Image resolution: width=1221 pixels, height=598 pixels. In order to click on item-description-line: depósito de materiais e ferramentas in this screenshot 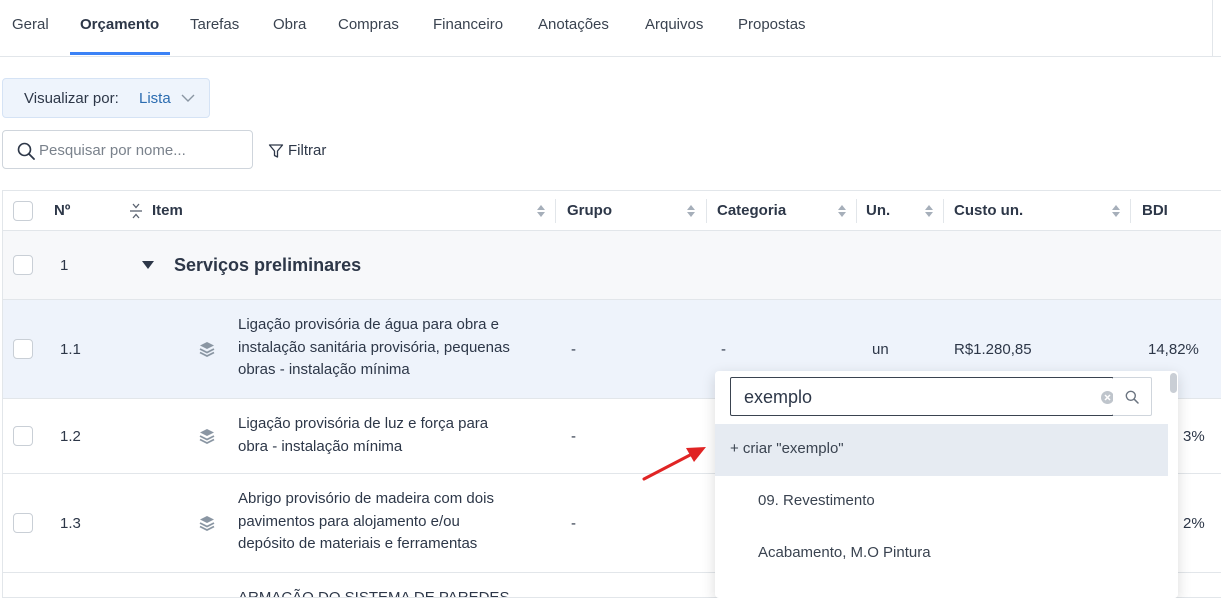, I will do `click(358, 543)`.